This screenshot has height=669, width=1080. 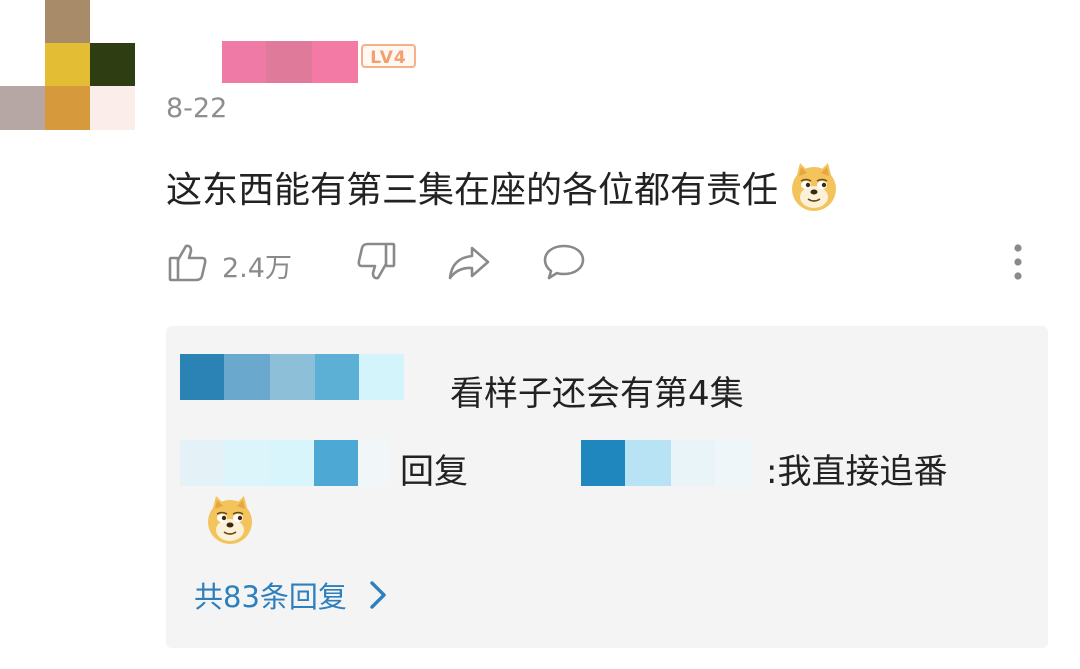 What do you see at coordinates (378, 595) in the screenshot?
I see `chevron-right-icon` at bounding box center [378, 595].